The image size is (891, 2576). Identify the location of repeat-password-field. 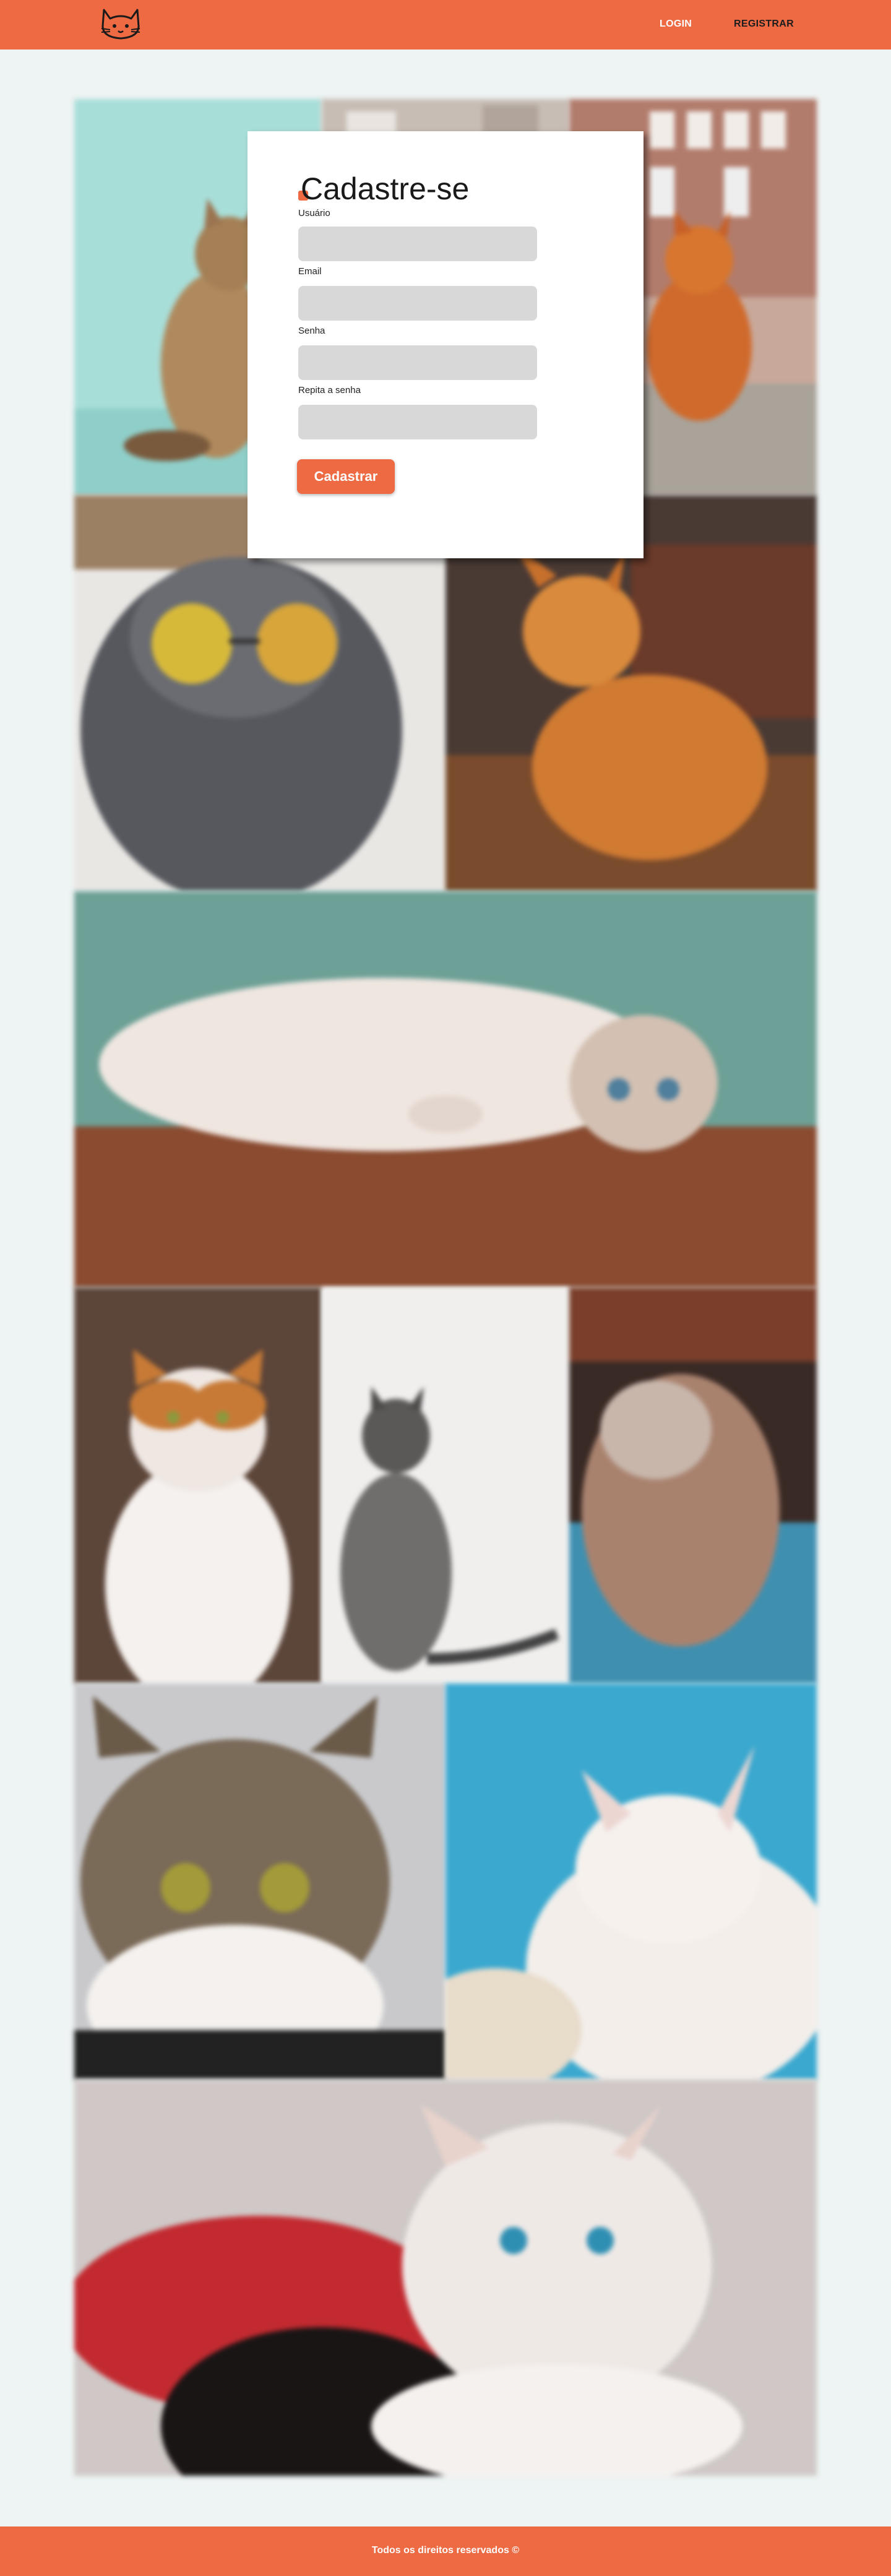
(417, 422).